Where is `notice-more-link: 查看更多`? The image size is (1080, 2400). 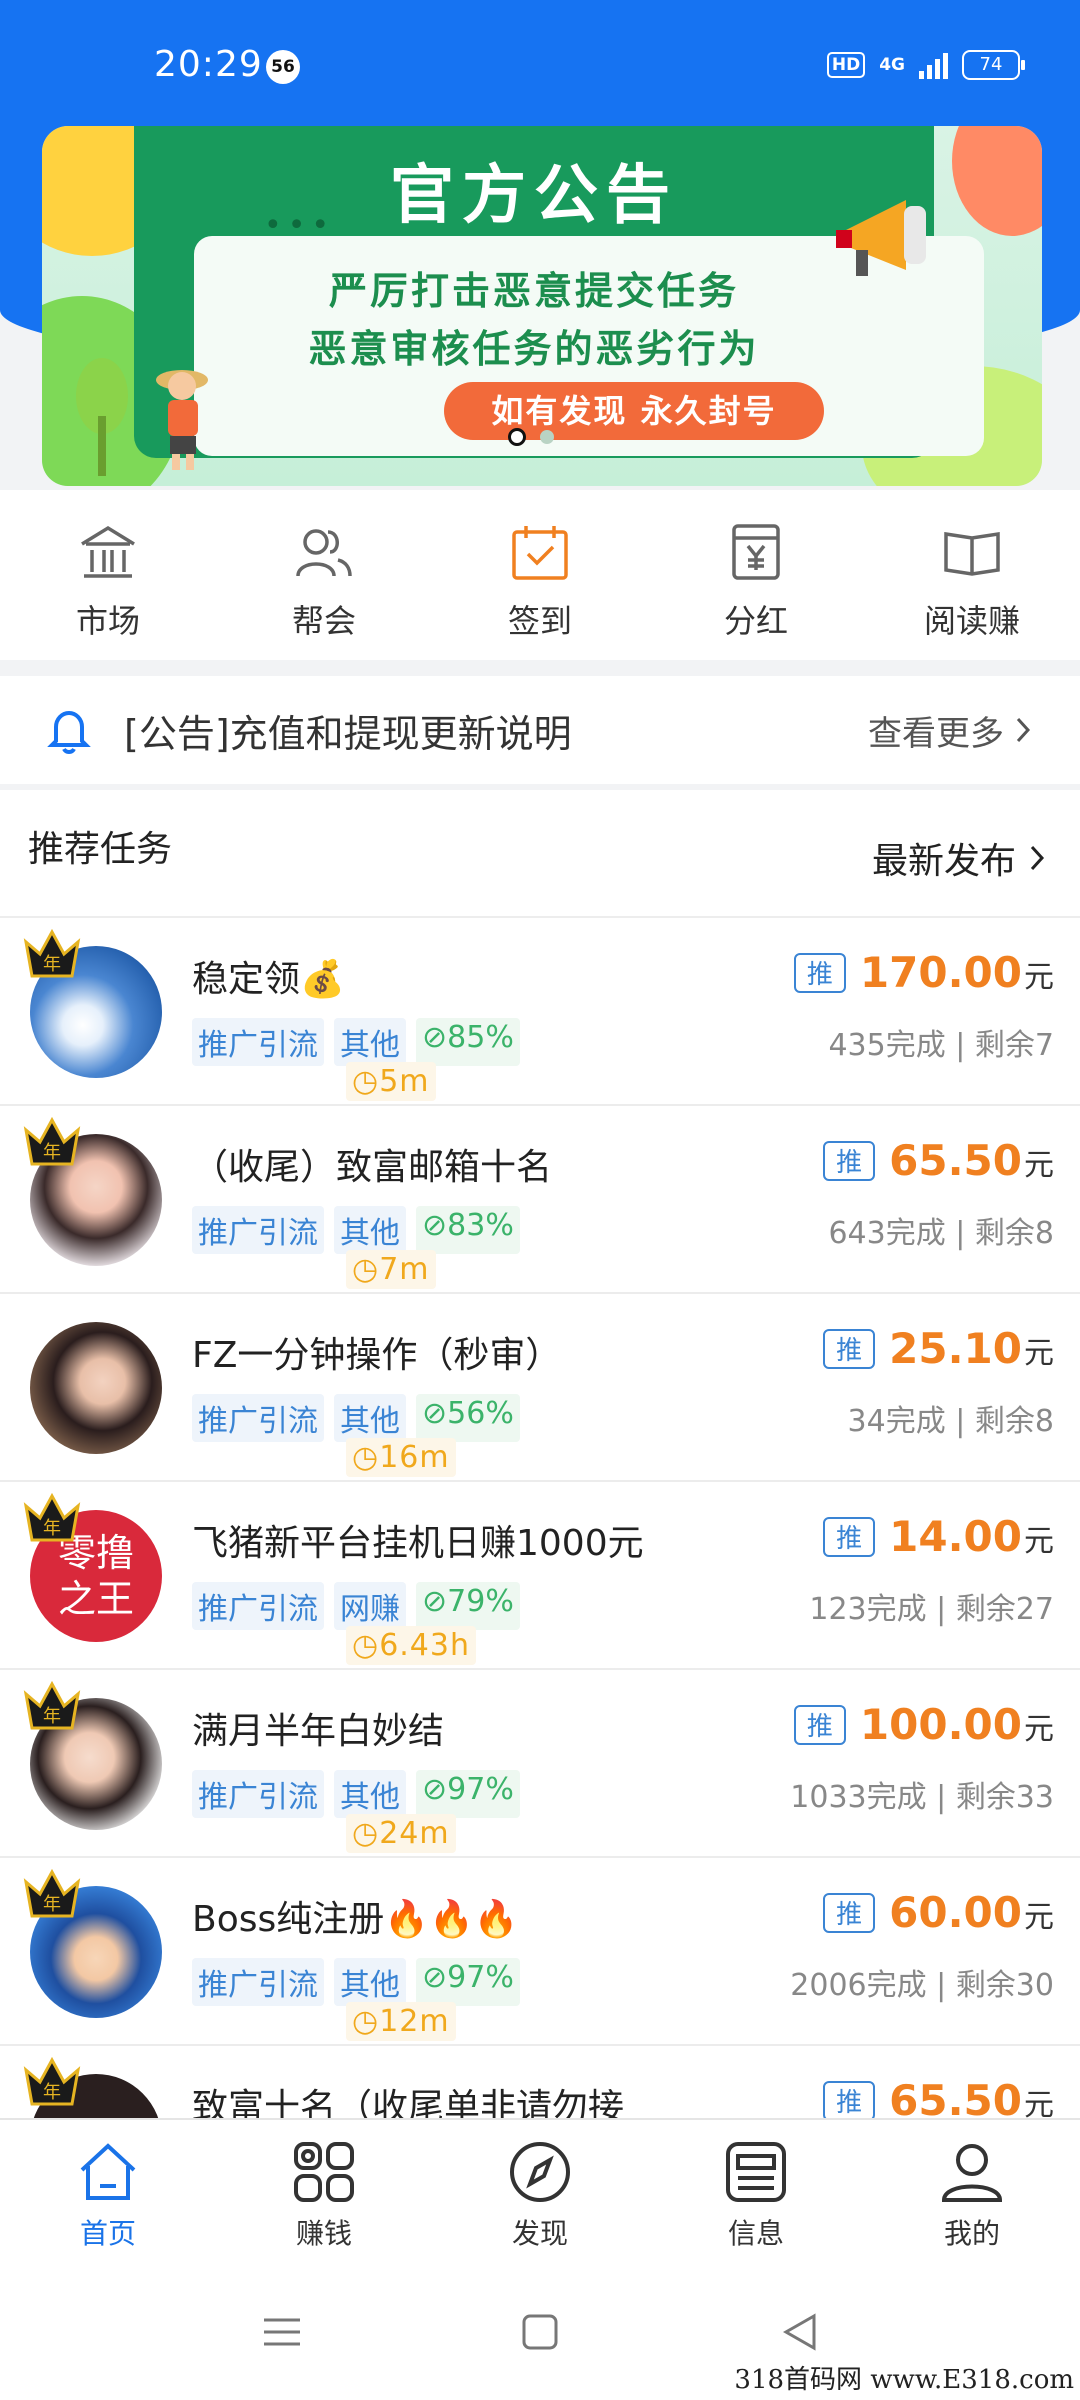
notice-more-link: 查看更多 is located at coordinates (950, 730).